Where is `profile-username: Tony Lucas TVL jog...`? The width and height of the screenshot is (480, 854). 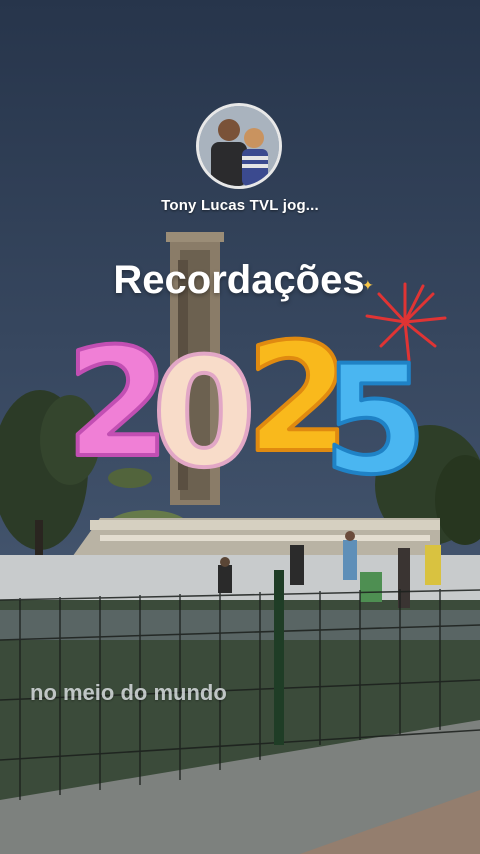
profile-username: Tony Lucas TVL jog... is located at coordinates (240, 205).